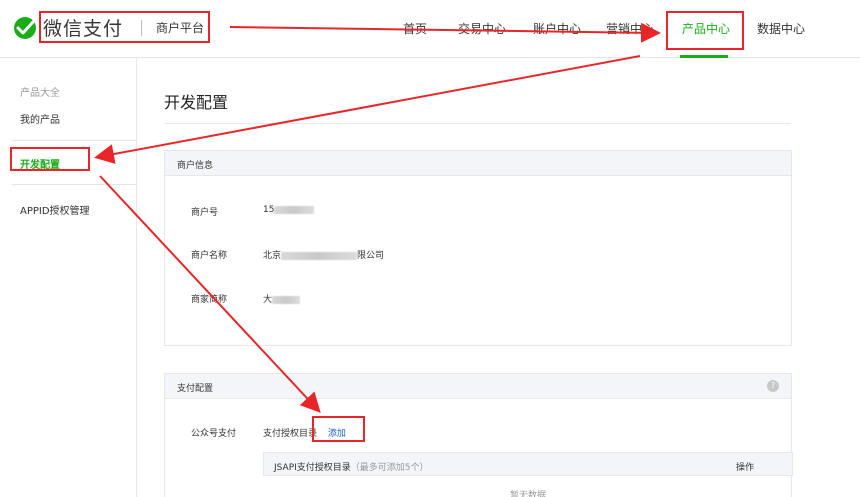  What do you see at coordinates (269, 210) in the screenshot?
I see `merchant-id-text: 15` at bounding box center [269, 210].